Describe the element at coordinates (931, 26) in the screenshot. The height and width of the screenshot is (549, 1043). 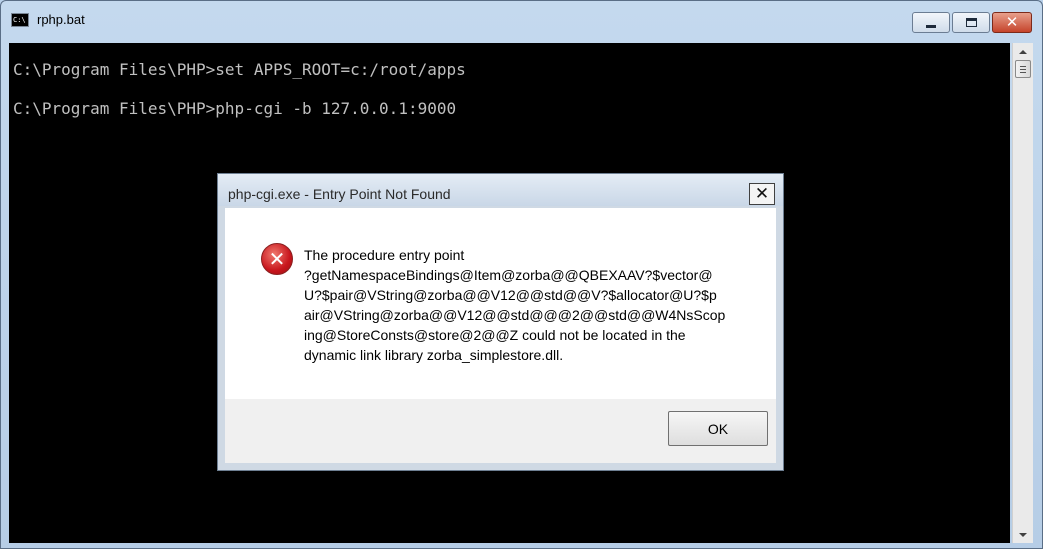
I see `minimize-icon` at that location.